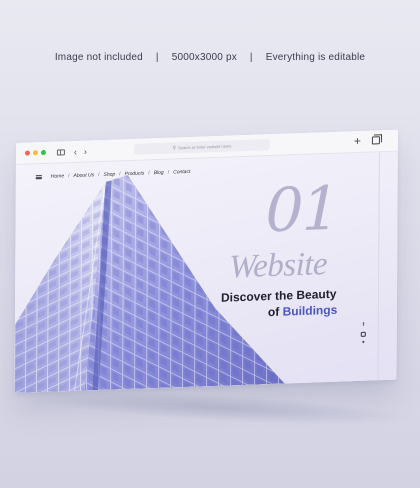 The image size is (420, 488). What do you see at coordinates (310, 310) in the screenshot?
I see `tagline-accent: Buildings` at bounding box center [310, 310].